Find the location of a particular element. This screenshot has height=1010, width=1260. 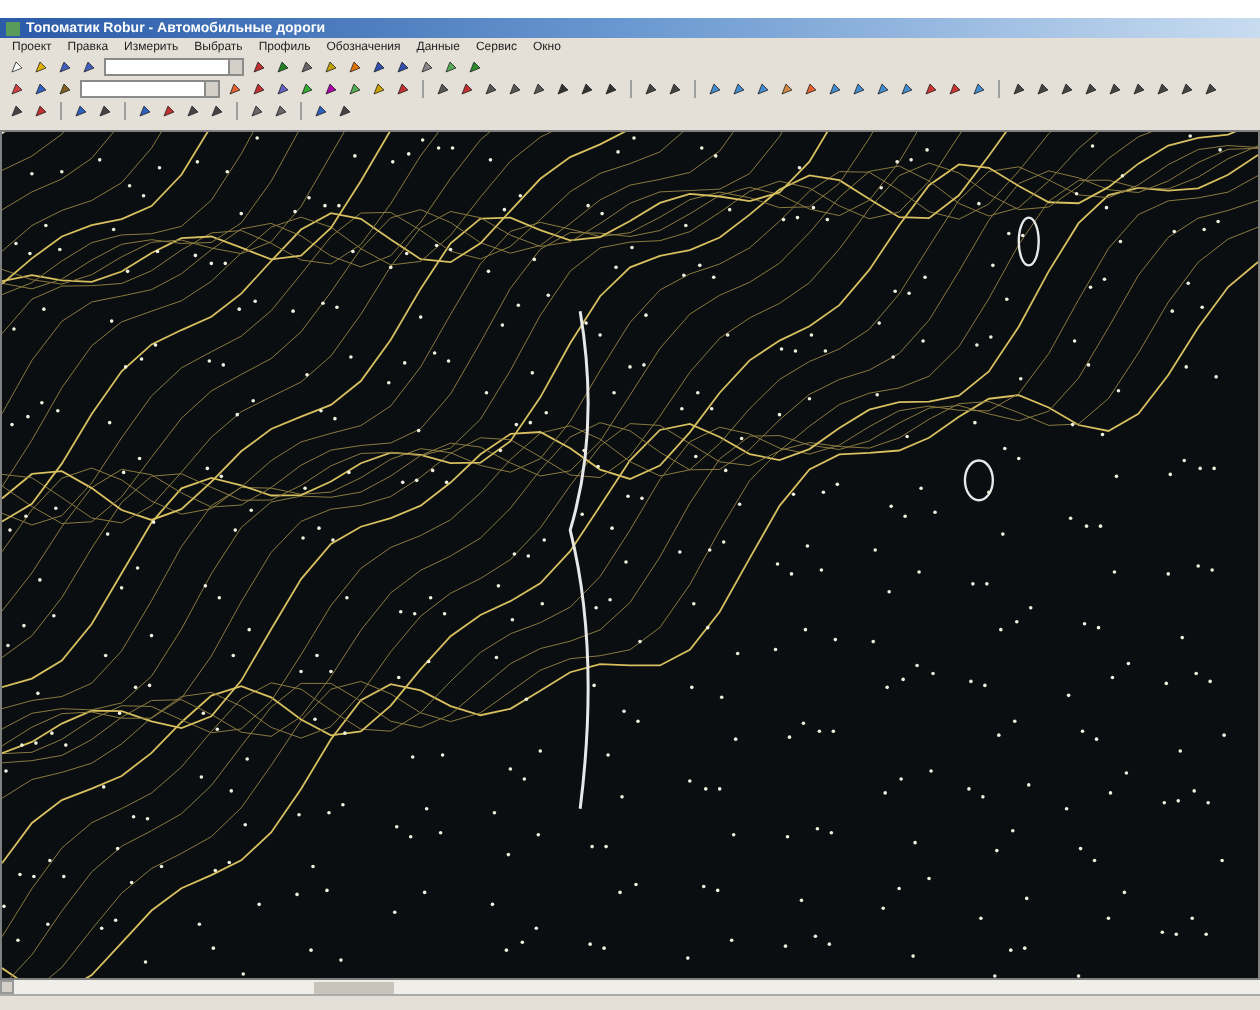

app-icon is located at coordinates (13, 28).